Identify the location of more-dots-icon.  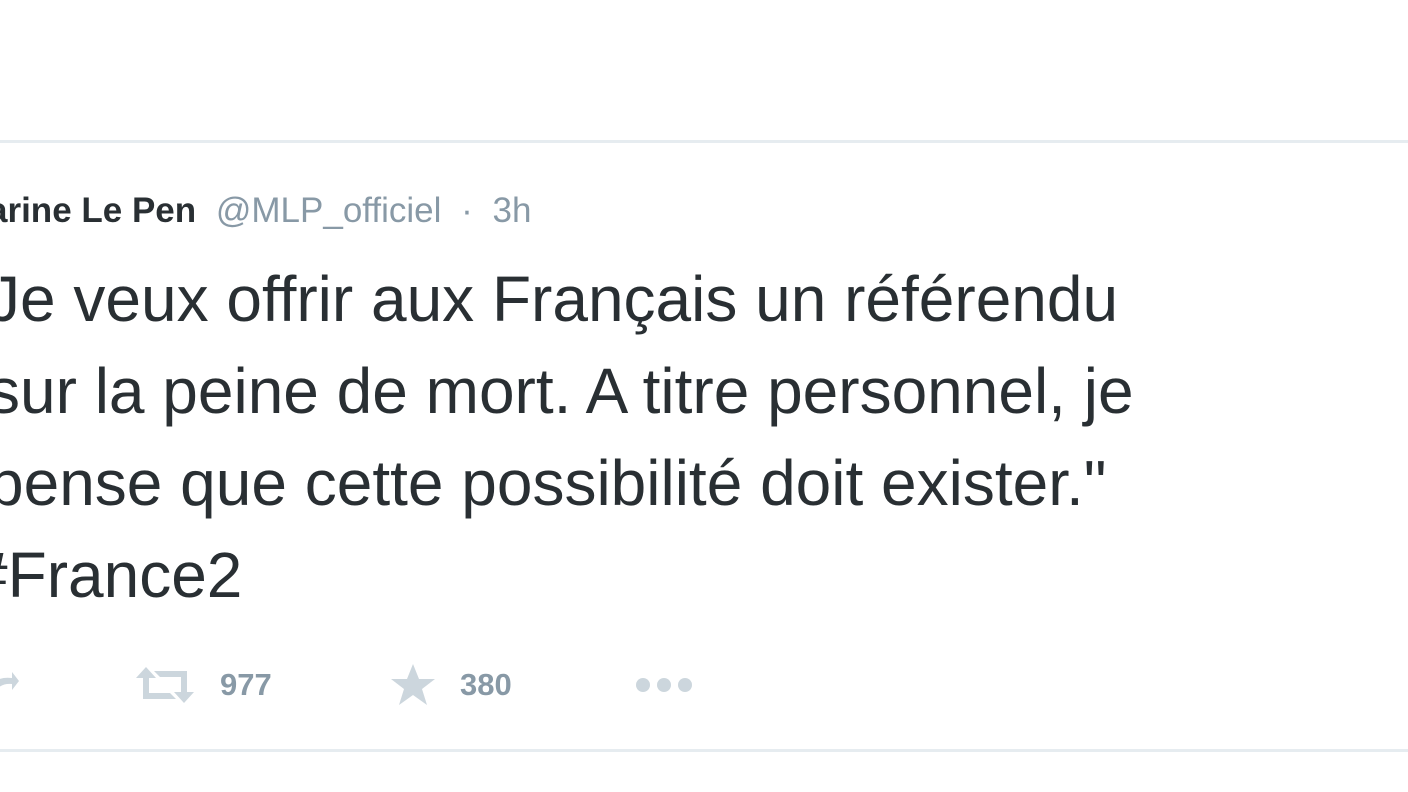
(664, 685).